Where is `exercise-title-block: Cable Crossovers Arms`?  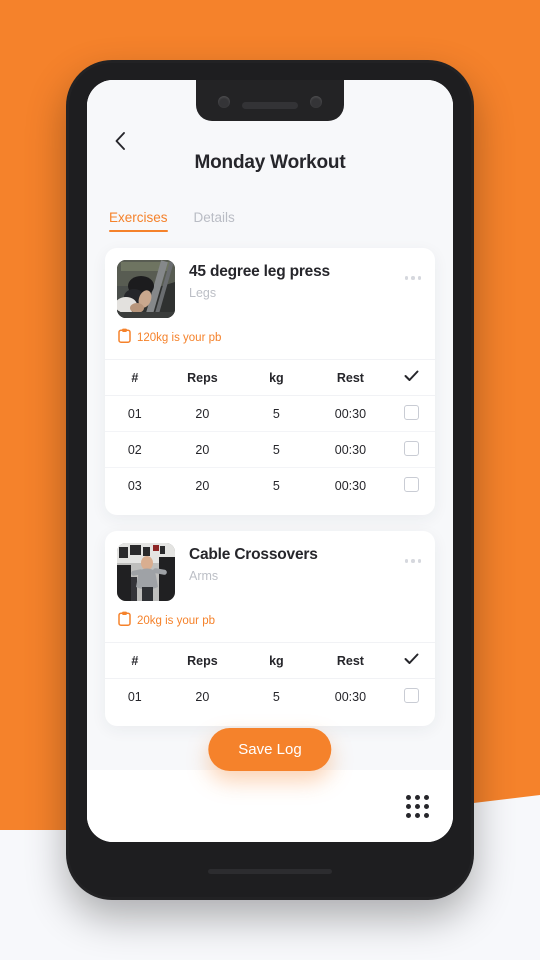
exercise-title-block: Cable Crossovers Arms is located at coordinates (290, 563).